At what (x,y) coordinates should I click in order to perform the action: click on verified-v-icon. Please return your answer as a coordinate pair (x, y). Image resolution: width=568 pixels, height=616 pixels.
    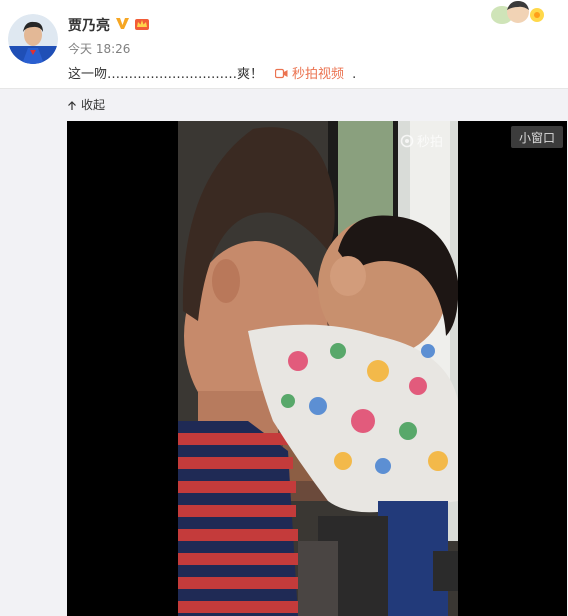
    Looking at the image, I should click on (122, 23).